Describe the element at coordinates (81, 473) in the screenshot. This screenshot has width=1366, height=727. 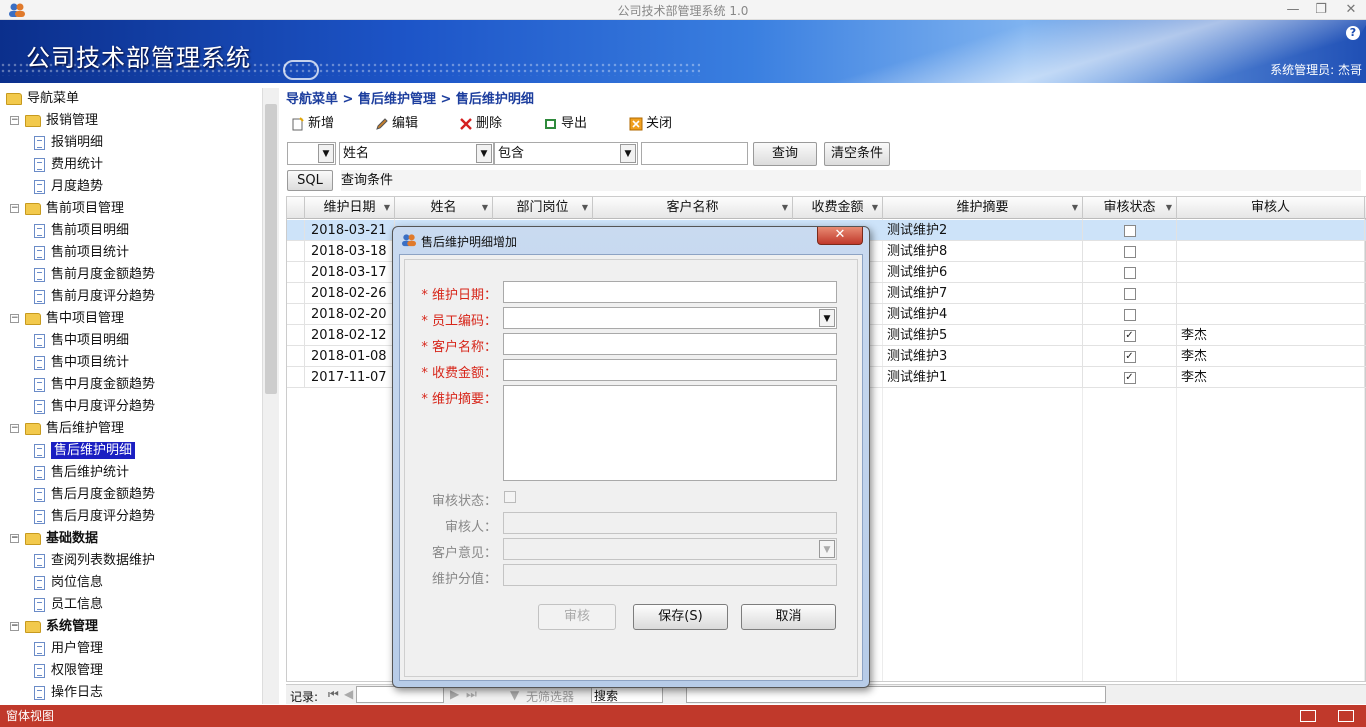
I see `sidebar-item: 售后维护统计` at that location.